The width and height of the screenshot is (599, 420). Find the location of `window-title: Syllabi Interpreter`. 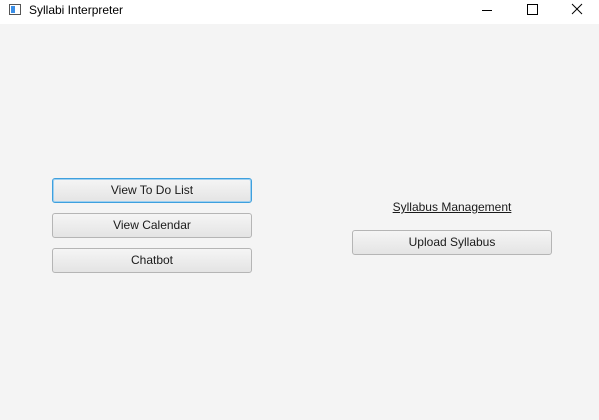

window-title: Syllabi Interpreter is located at coordinates (76, 10).